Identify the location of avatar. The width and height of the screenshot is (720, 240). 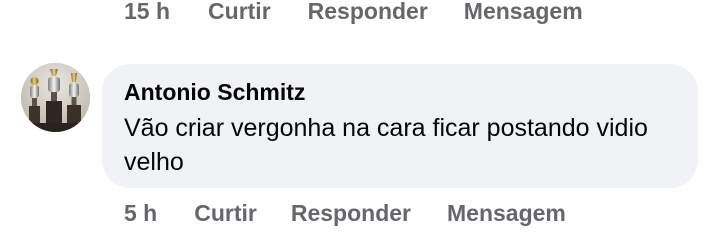
(55, 97).